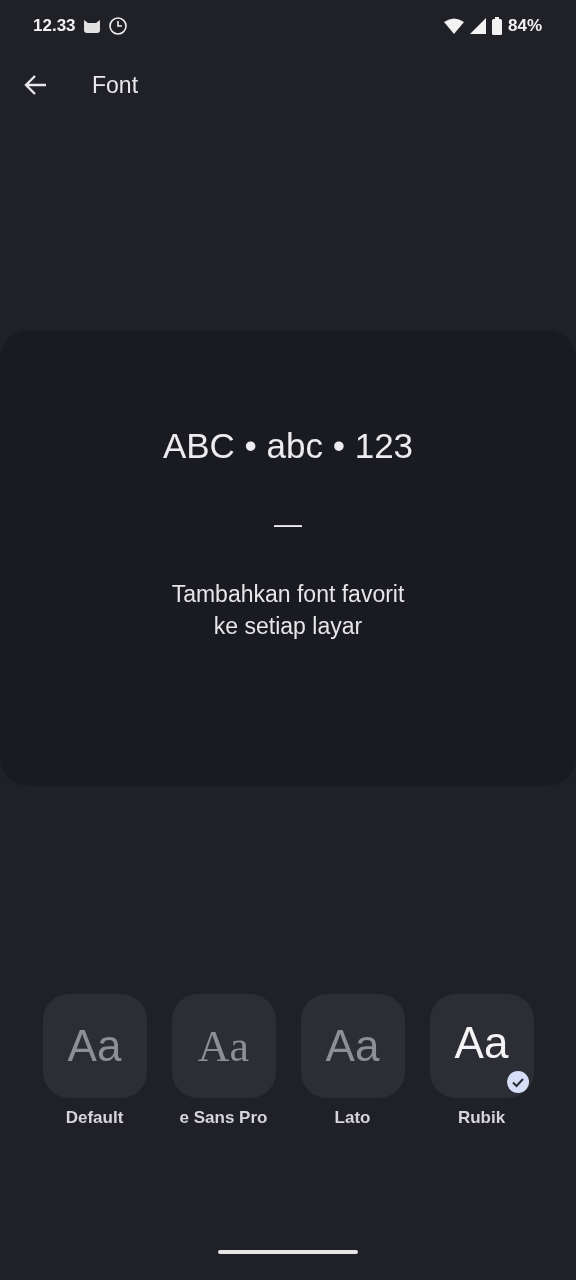  What do you see at coordinates (94, 1118) in the screenshot?
I see `font-name-label: Default` at bounding box center [94, 1118].